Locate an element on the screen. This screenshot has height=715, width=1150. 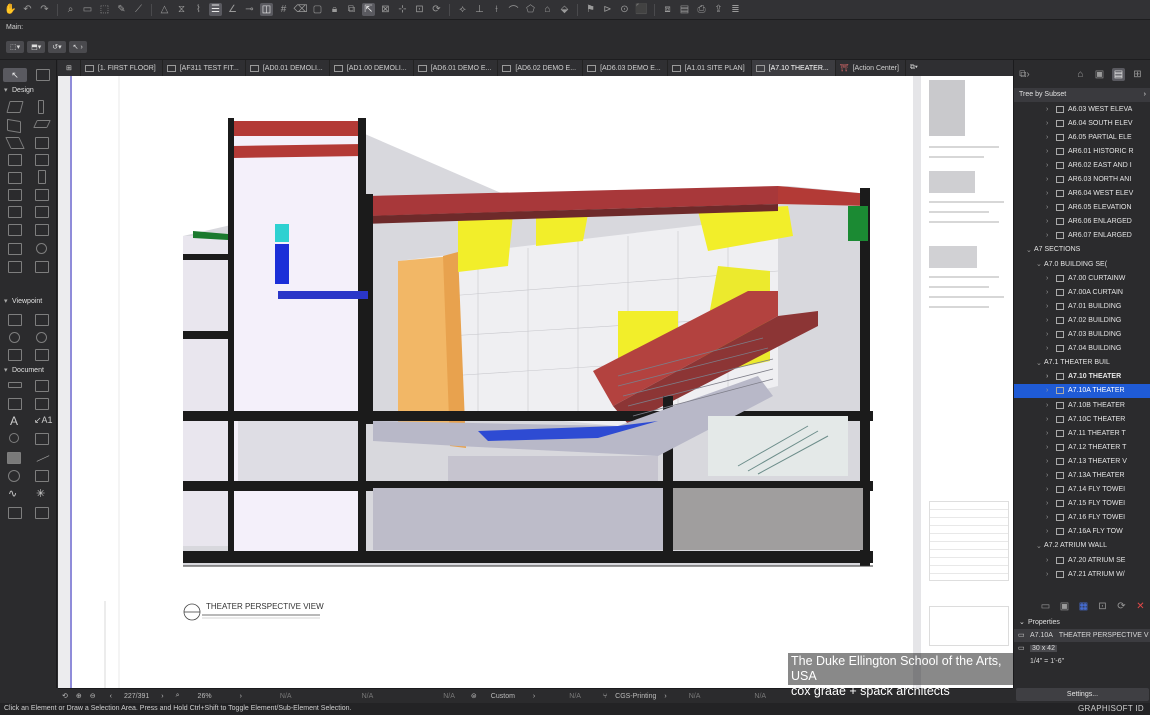
door-tool-icon is located at coordinates (42, 177).